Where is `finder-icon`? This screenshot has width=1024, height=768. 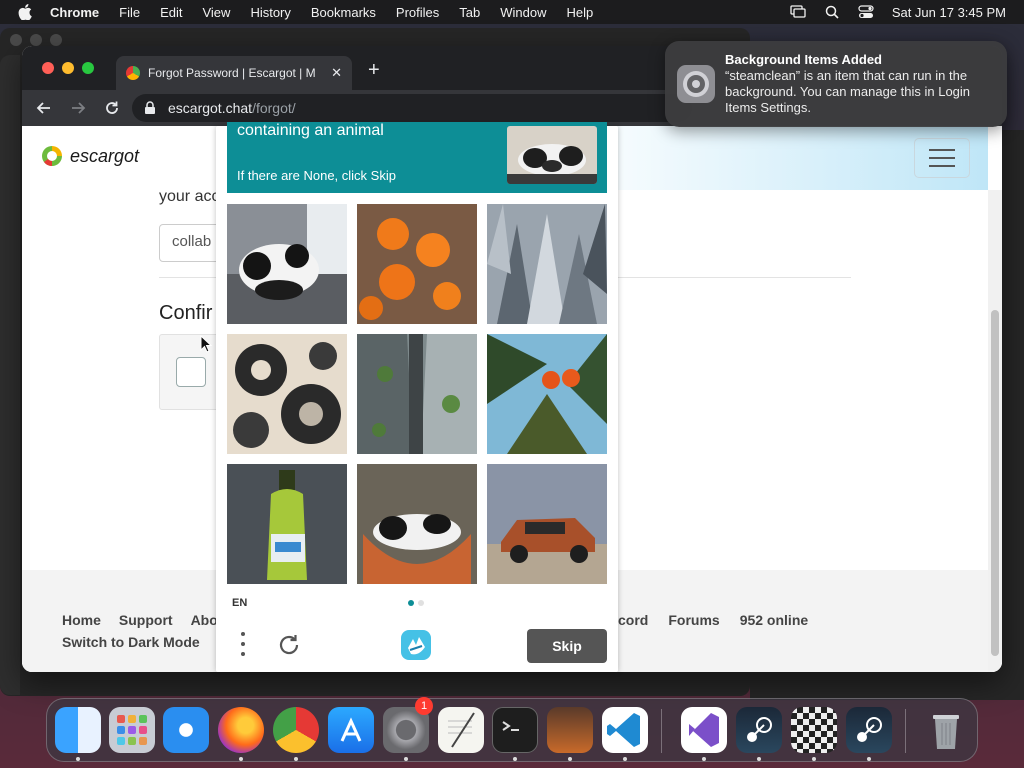 finder-icon is located at coordinates (78, 730).